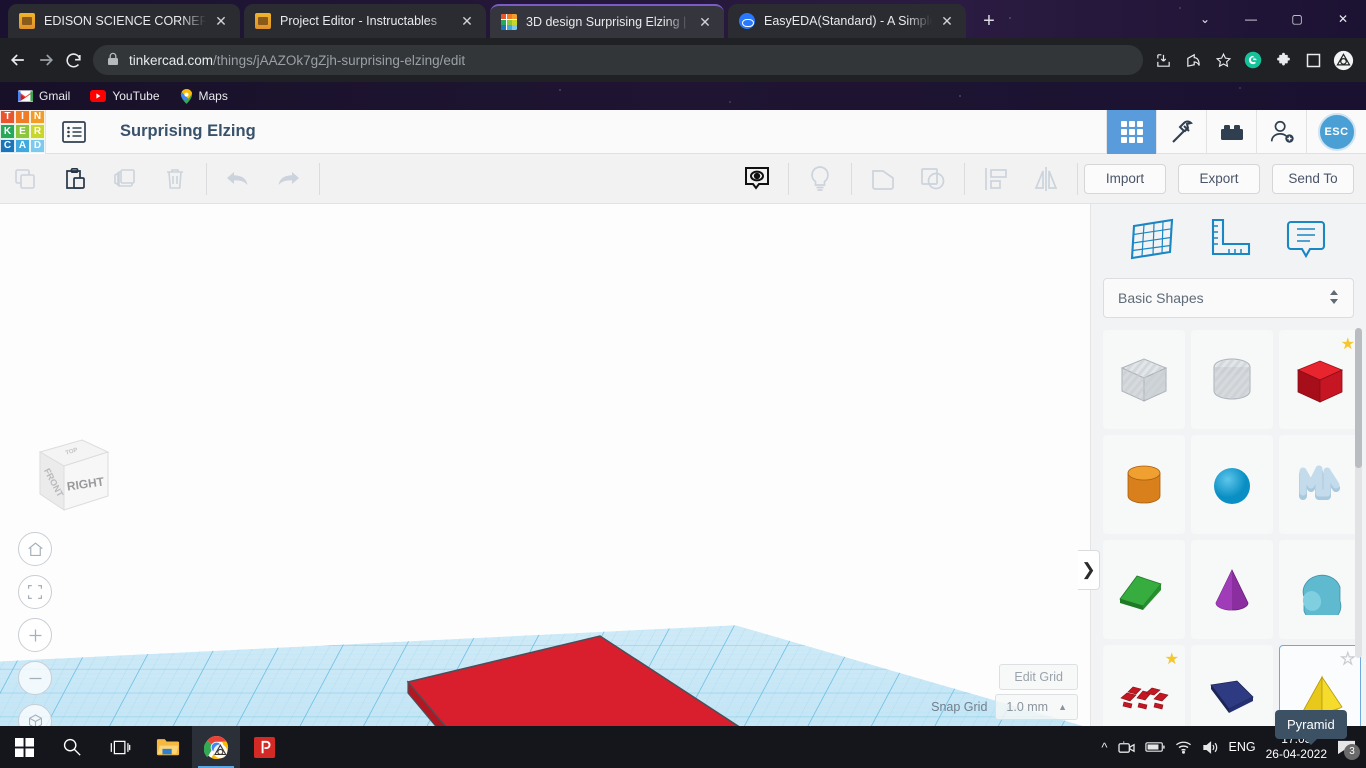 Image resolution: width=1366 pixels, height=768 pixels. Describe the element at coordinates (757, 179) in the screenshot. I see `hide-eye-icon` at that location.